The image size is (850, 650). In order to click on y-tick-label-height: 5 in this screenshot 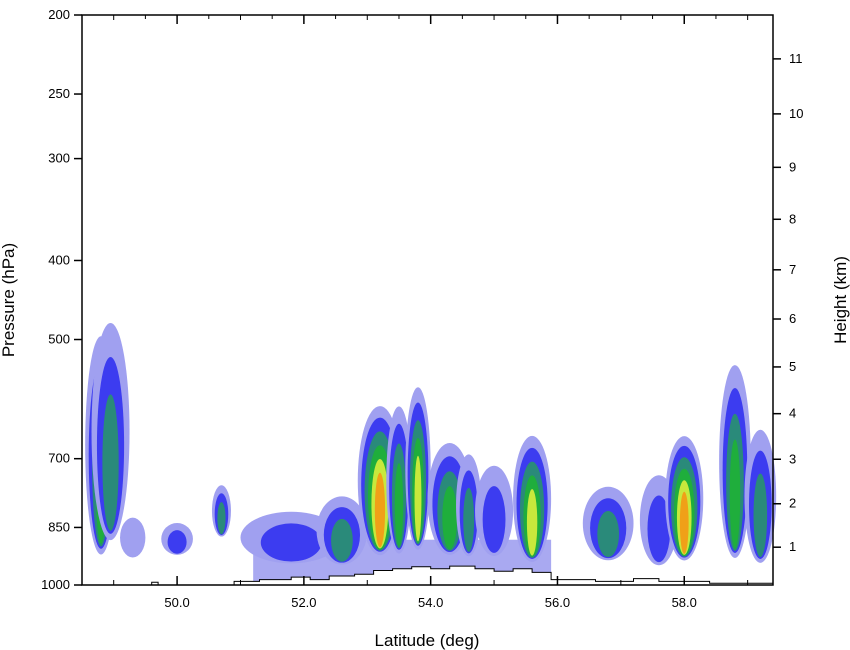, I will do `click(792, 366)`.